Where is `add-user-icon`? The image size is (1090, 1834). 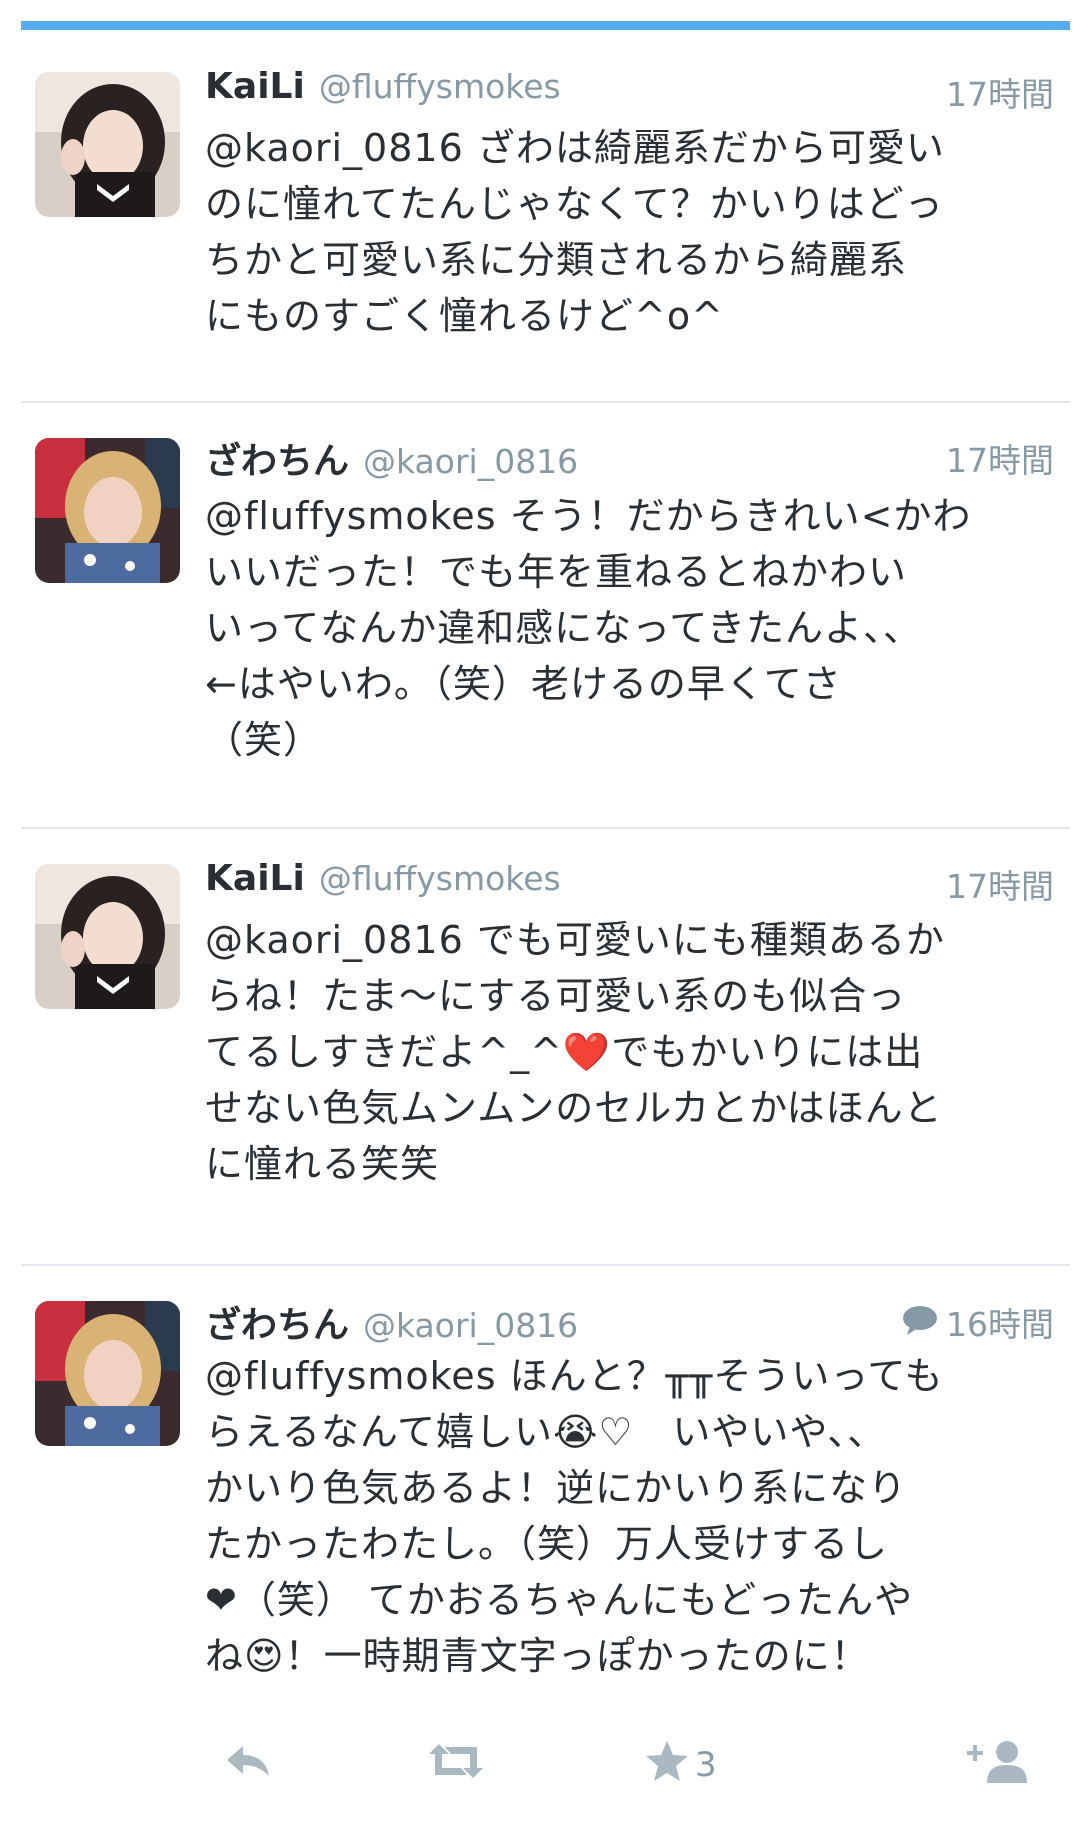
add-user-icon is located at coordinates (998, 1765).